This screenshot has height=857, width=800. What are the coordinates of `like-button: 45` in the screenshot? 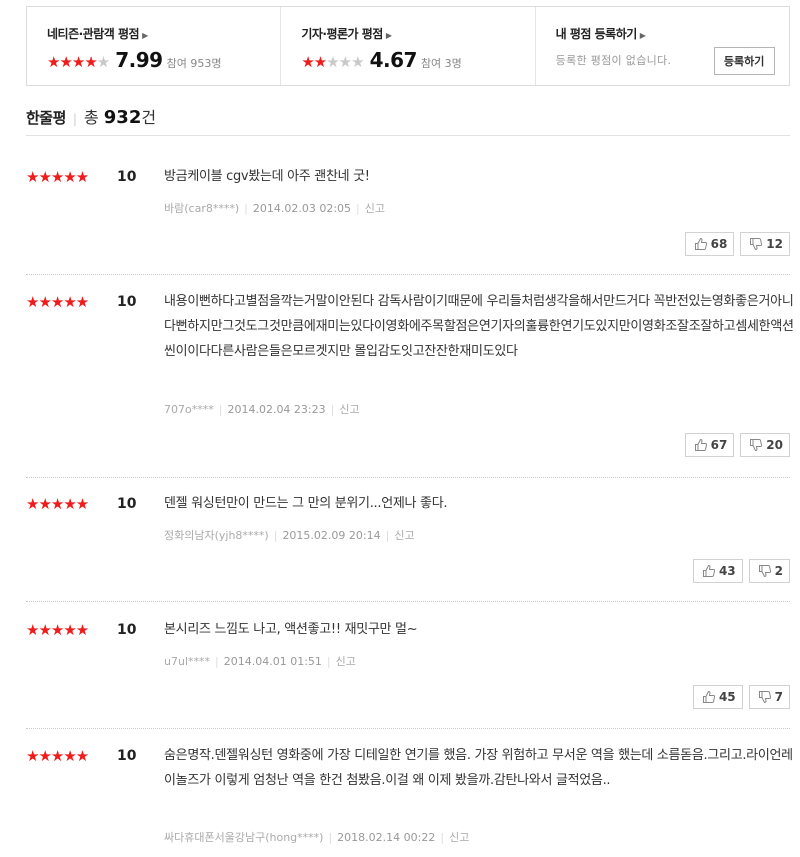 It's located at (717, 697).